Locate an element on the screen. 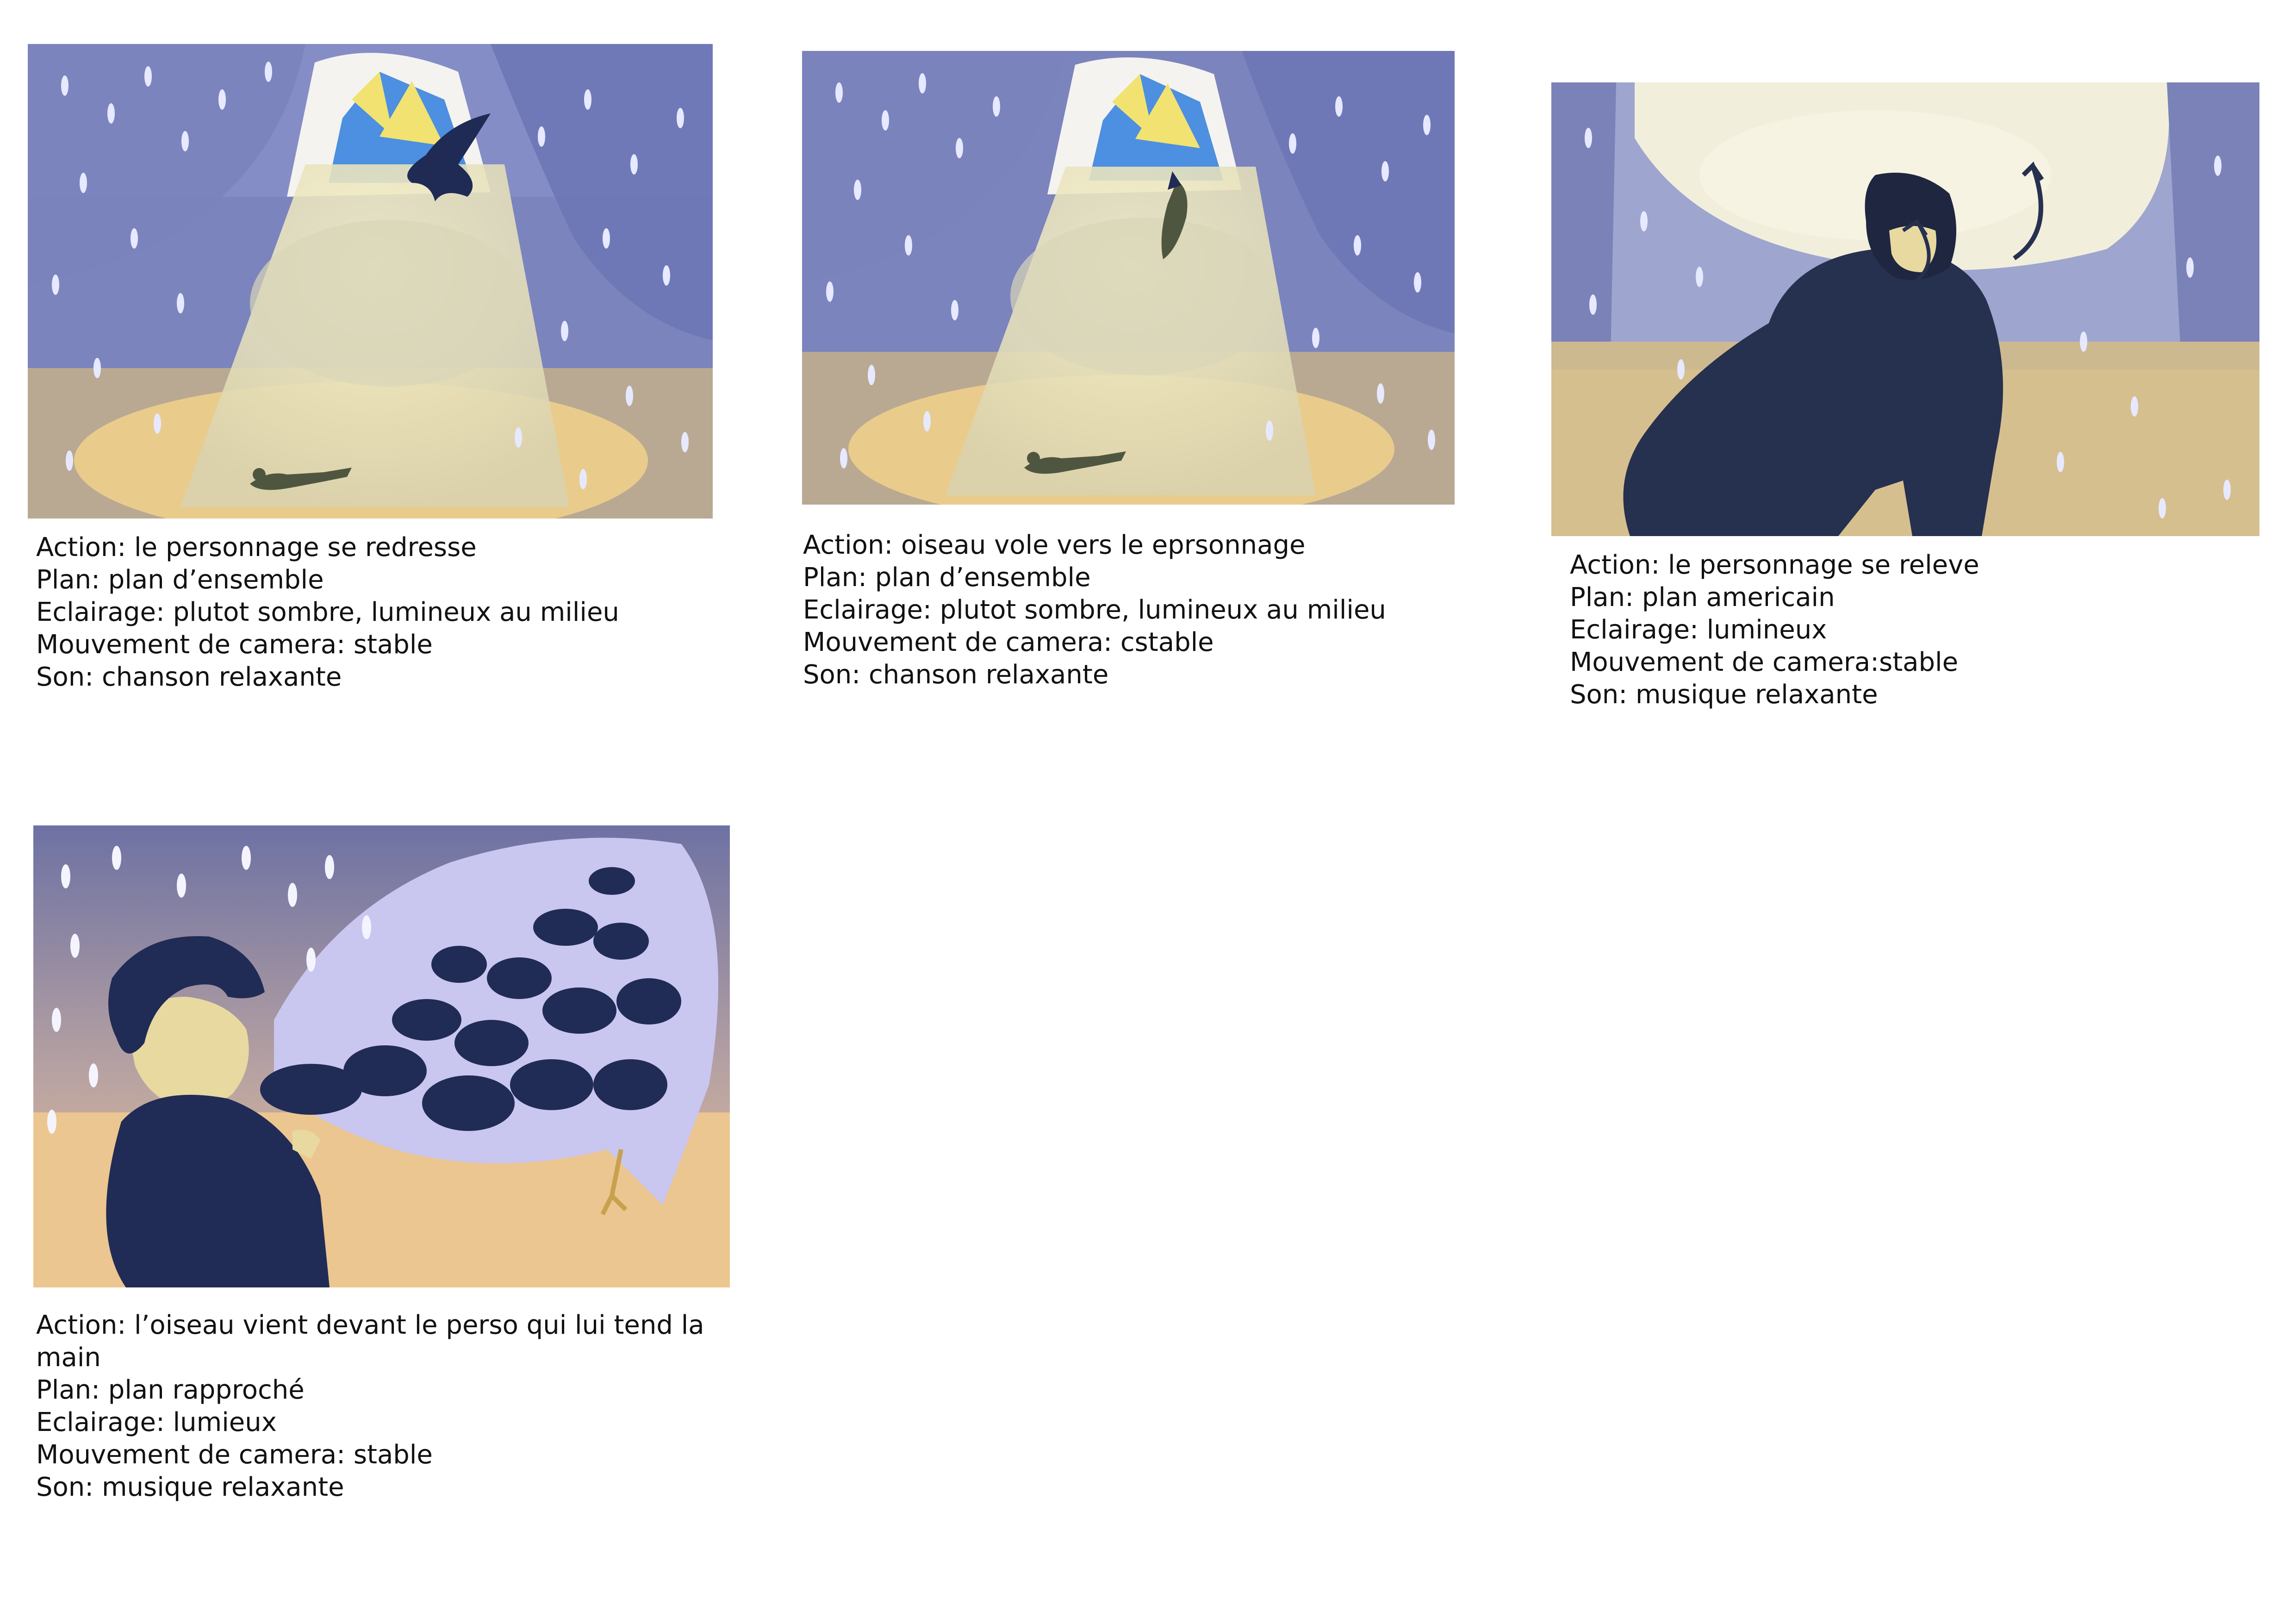  panel-4-camera-movement: Mouvement de camera: stable is located at coordinates (234, 1455).